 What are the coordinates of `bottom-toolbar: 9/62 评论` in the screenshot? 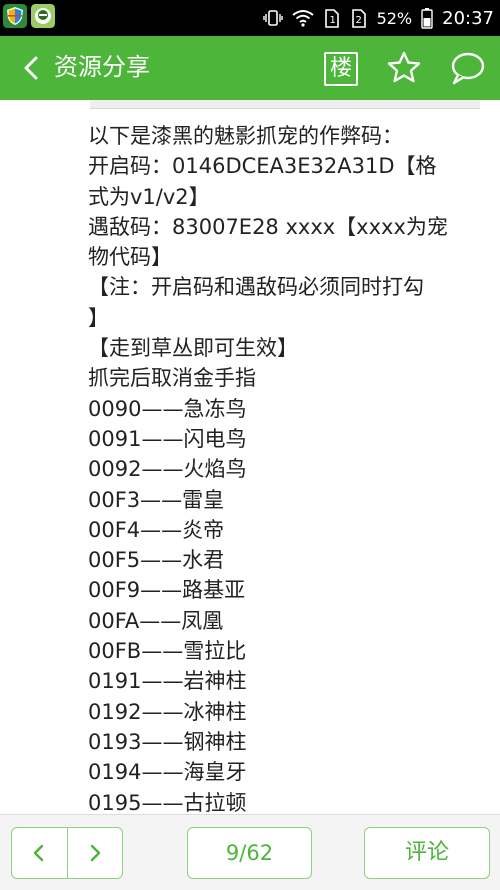 It's located at (250, 852).